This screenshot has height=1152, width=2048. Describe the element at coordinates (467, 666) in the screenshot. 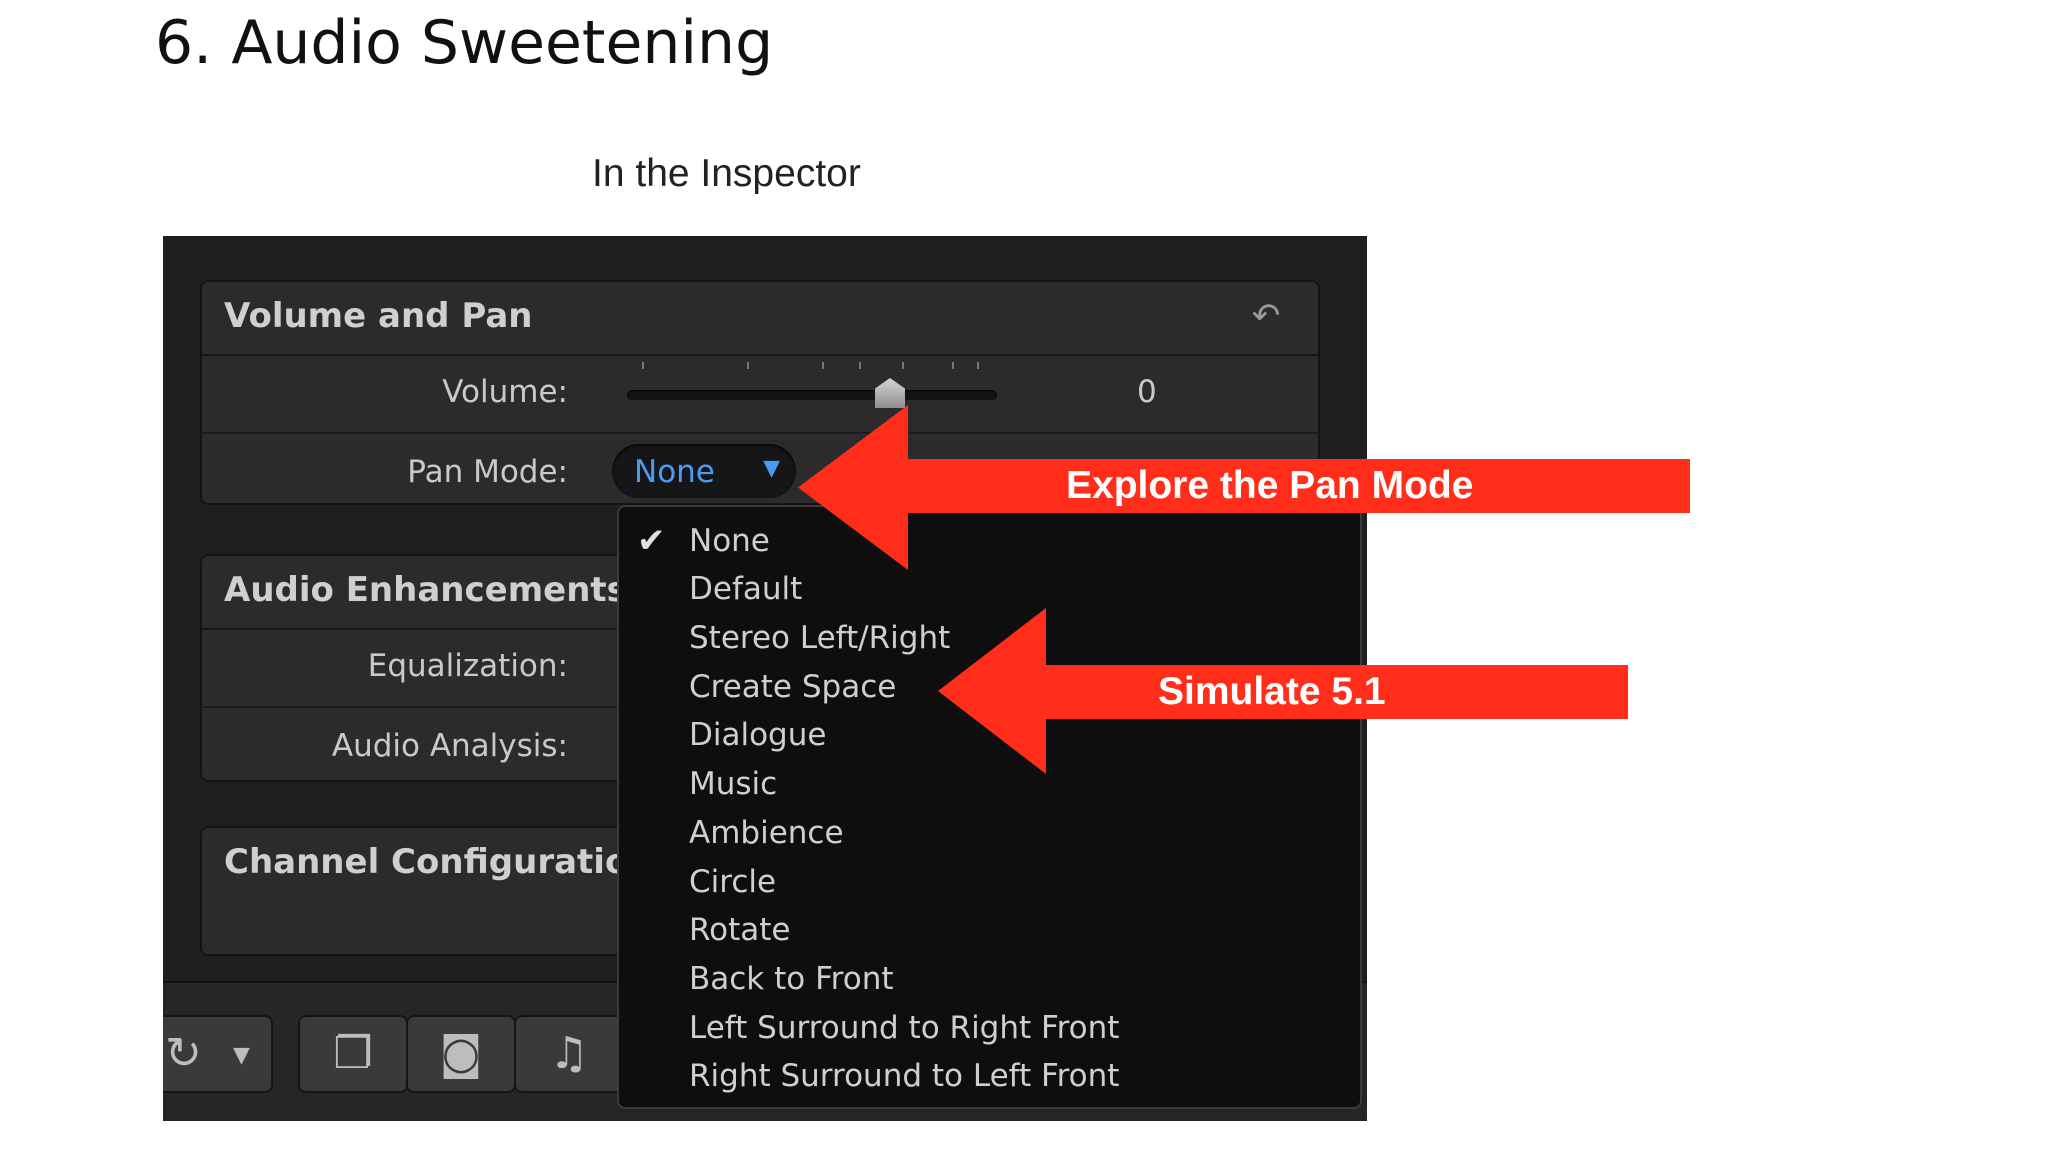

I see `equalization-label: Equalization:` at that location.